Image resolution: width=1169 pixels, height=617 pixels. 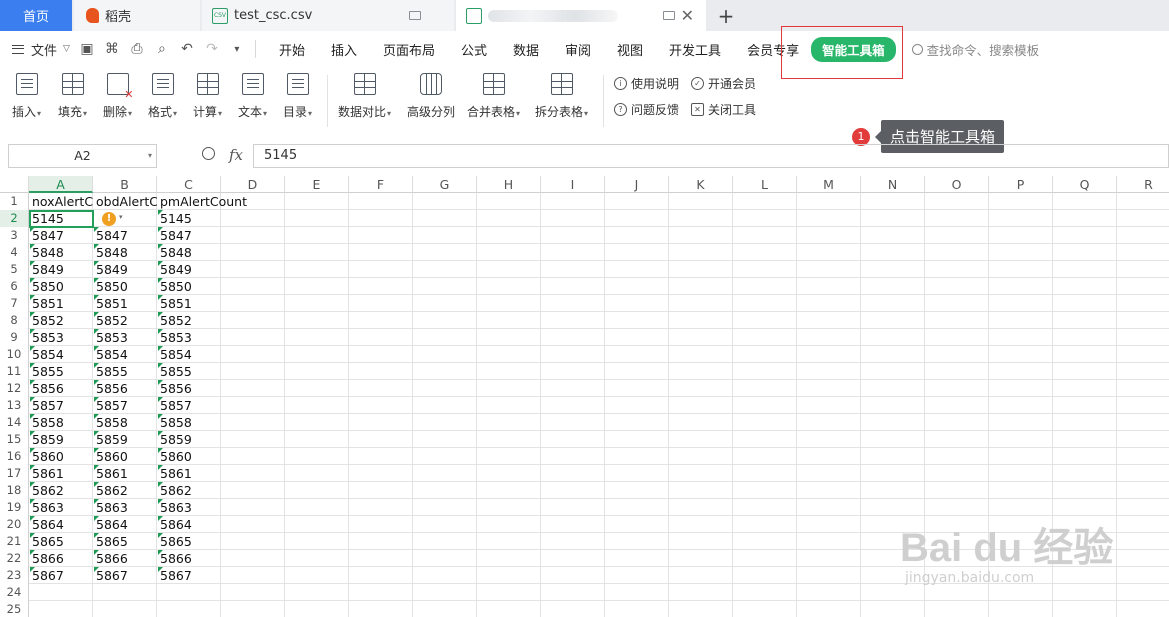 I want to click on column-header: N, so click(x=893, y=184).